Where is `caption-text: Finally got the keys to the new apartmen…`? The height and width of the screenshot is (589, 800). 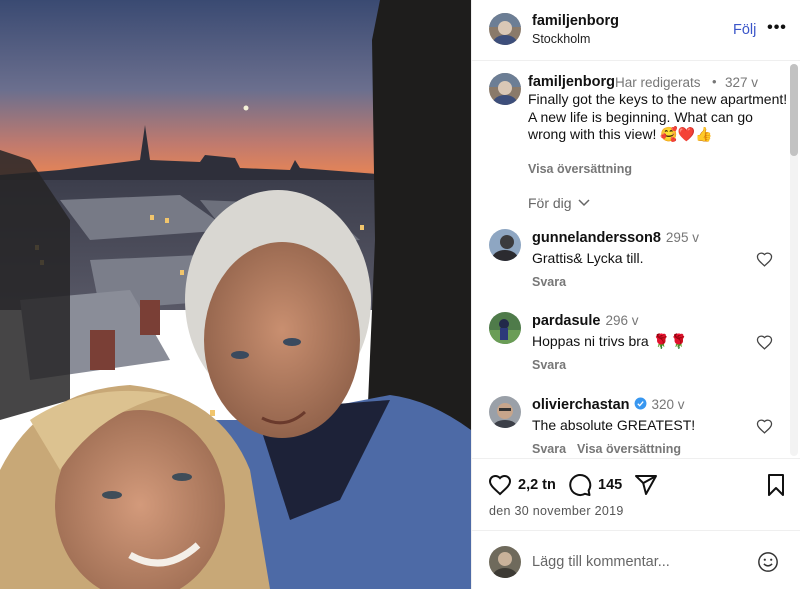
caption-text: Finally got the keys to the new apartmen… is located at coordinates (658, 117).